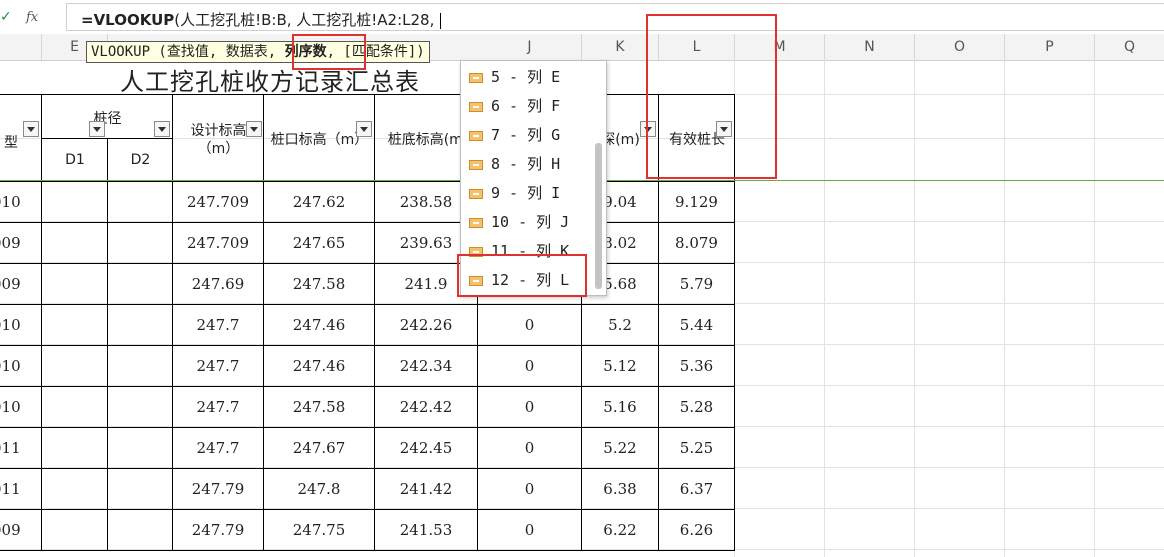 The image size is (1164, 557). What do you see at coordinates (319, 243) in the screenshot?
I see `table-cell: 247.65` at bounding box center [319, 243].